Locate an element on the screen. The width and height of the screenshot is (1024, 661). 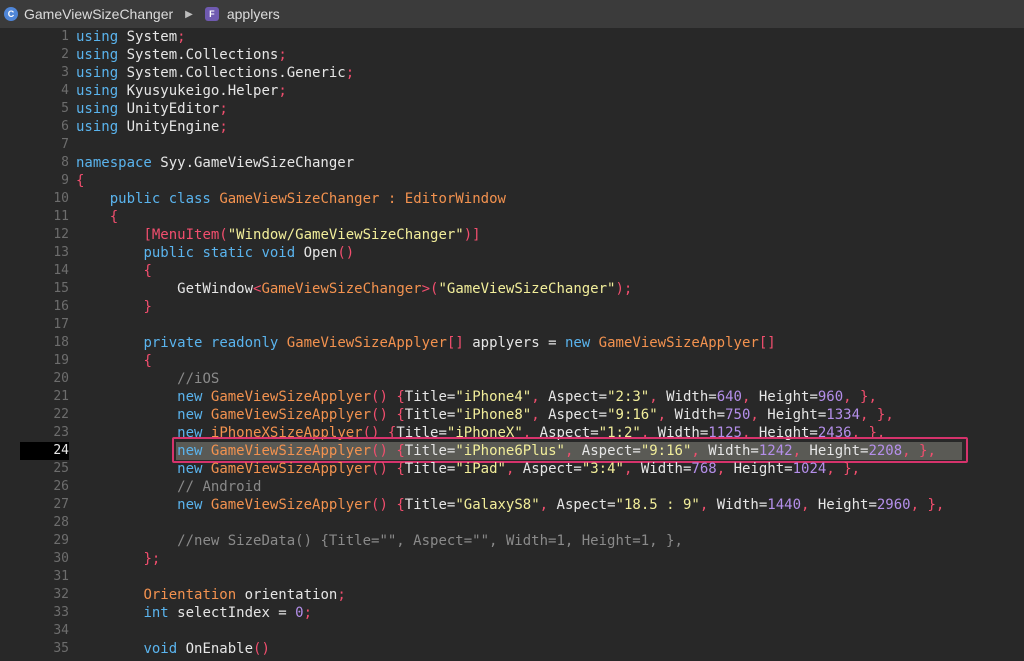
code-token: "2:3" is located at coordinates (628, 397).